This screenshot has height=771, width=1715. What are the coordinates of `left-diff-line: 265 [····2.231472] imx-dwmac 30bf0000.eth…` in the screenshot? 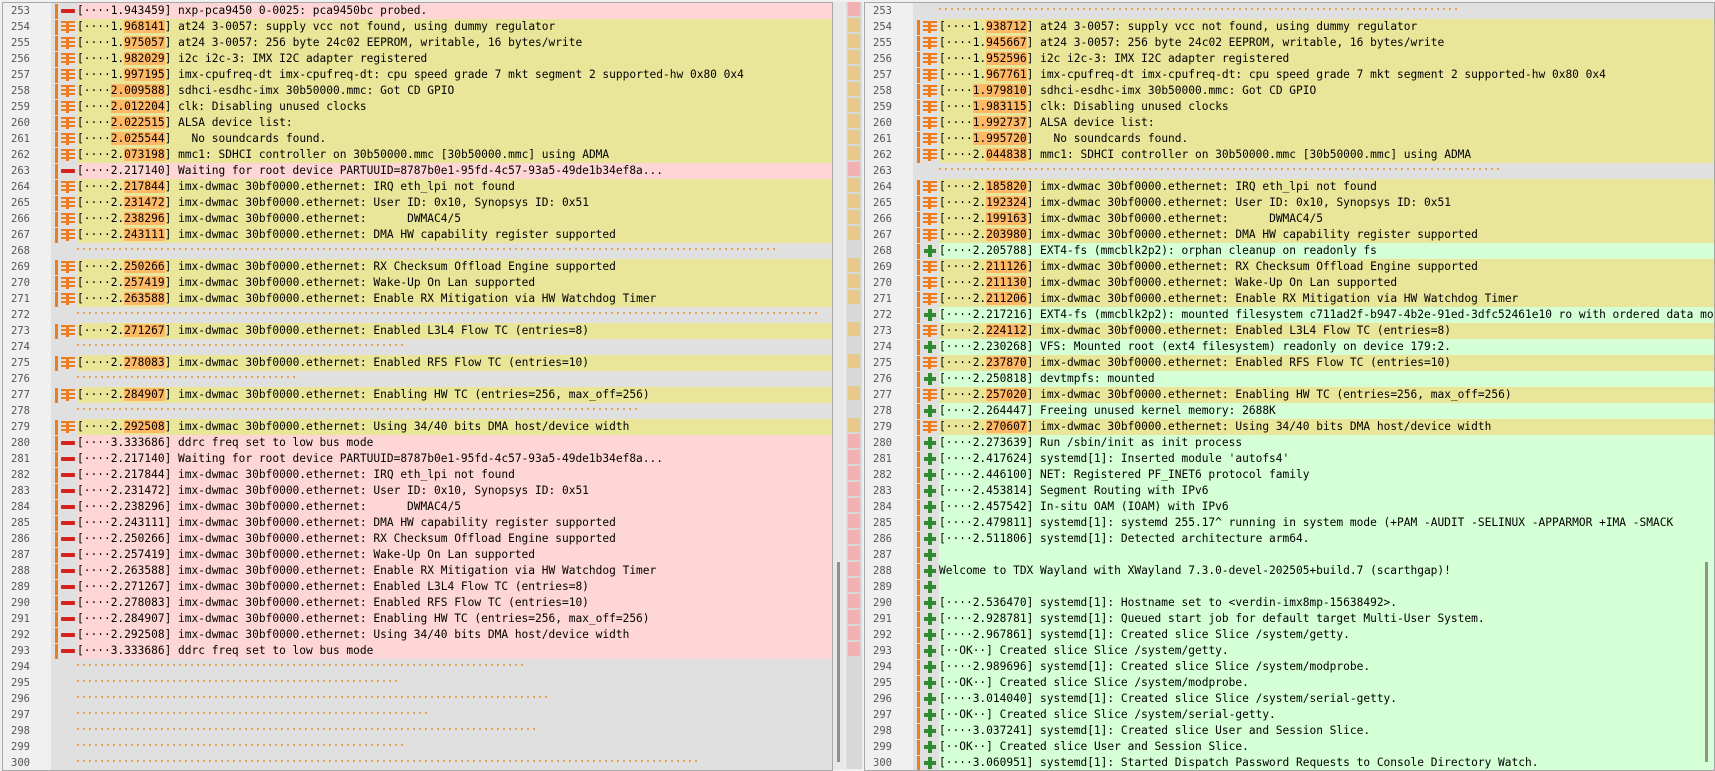 It's located at (417, 203).